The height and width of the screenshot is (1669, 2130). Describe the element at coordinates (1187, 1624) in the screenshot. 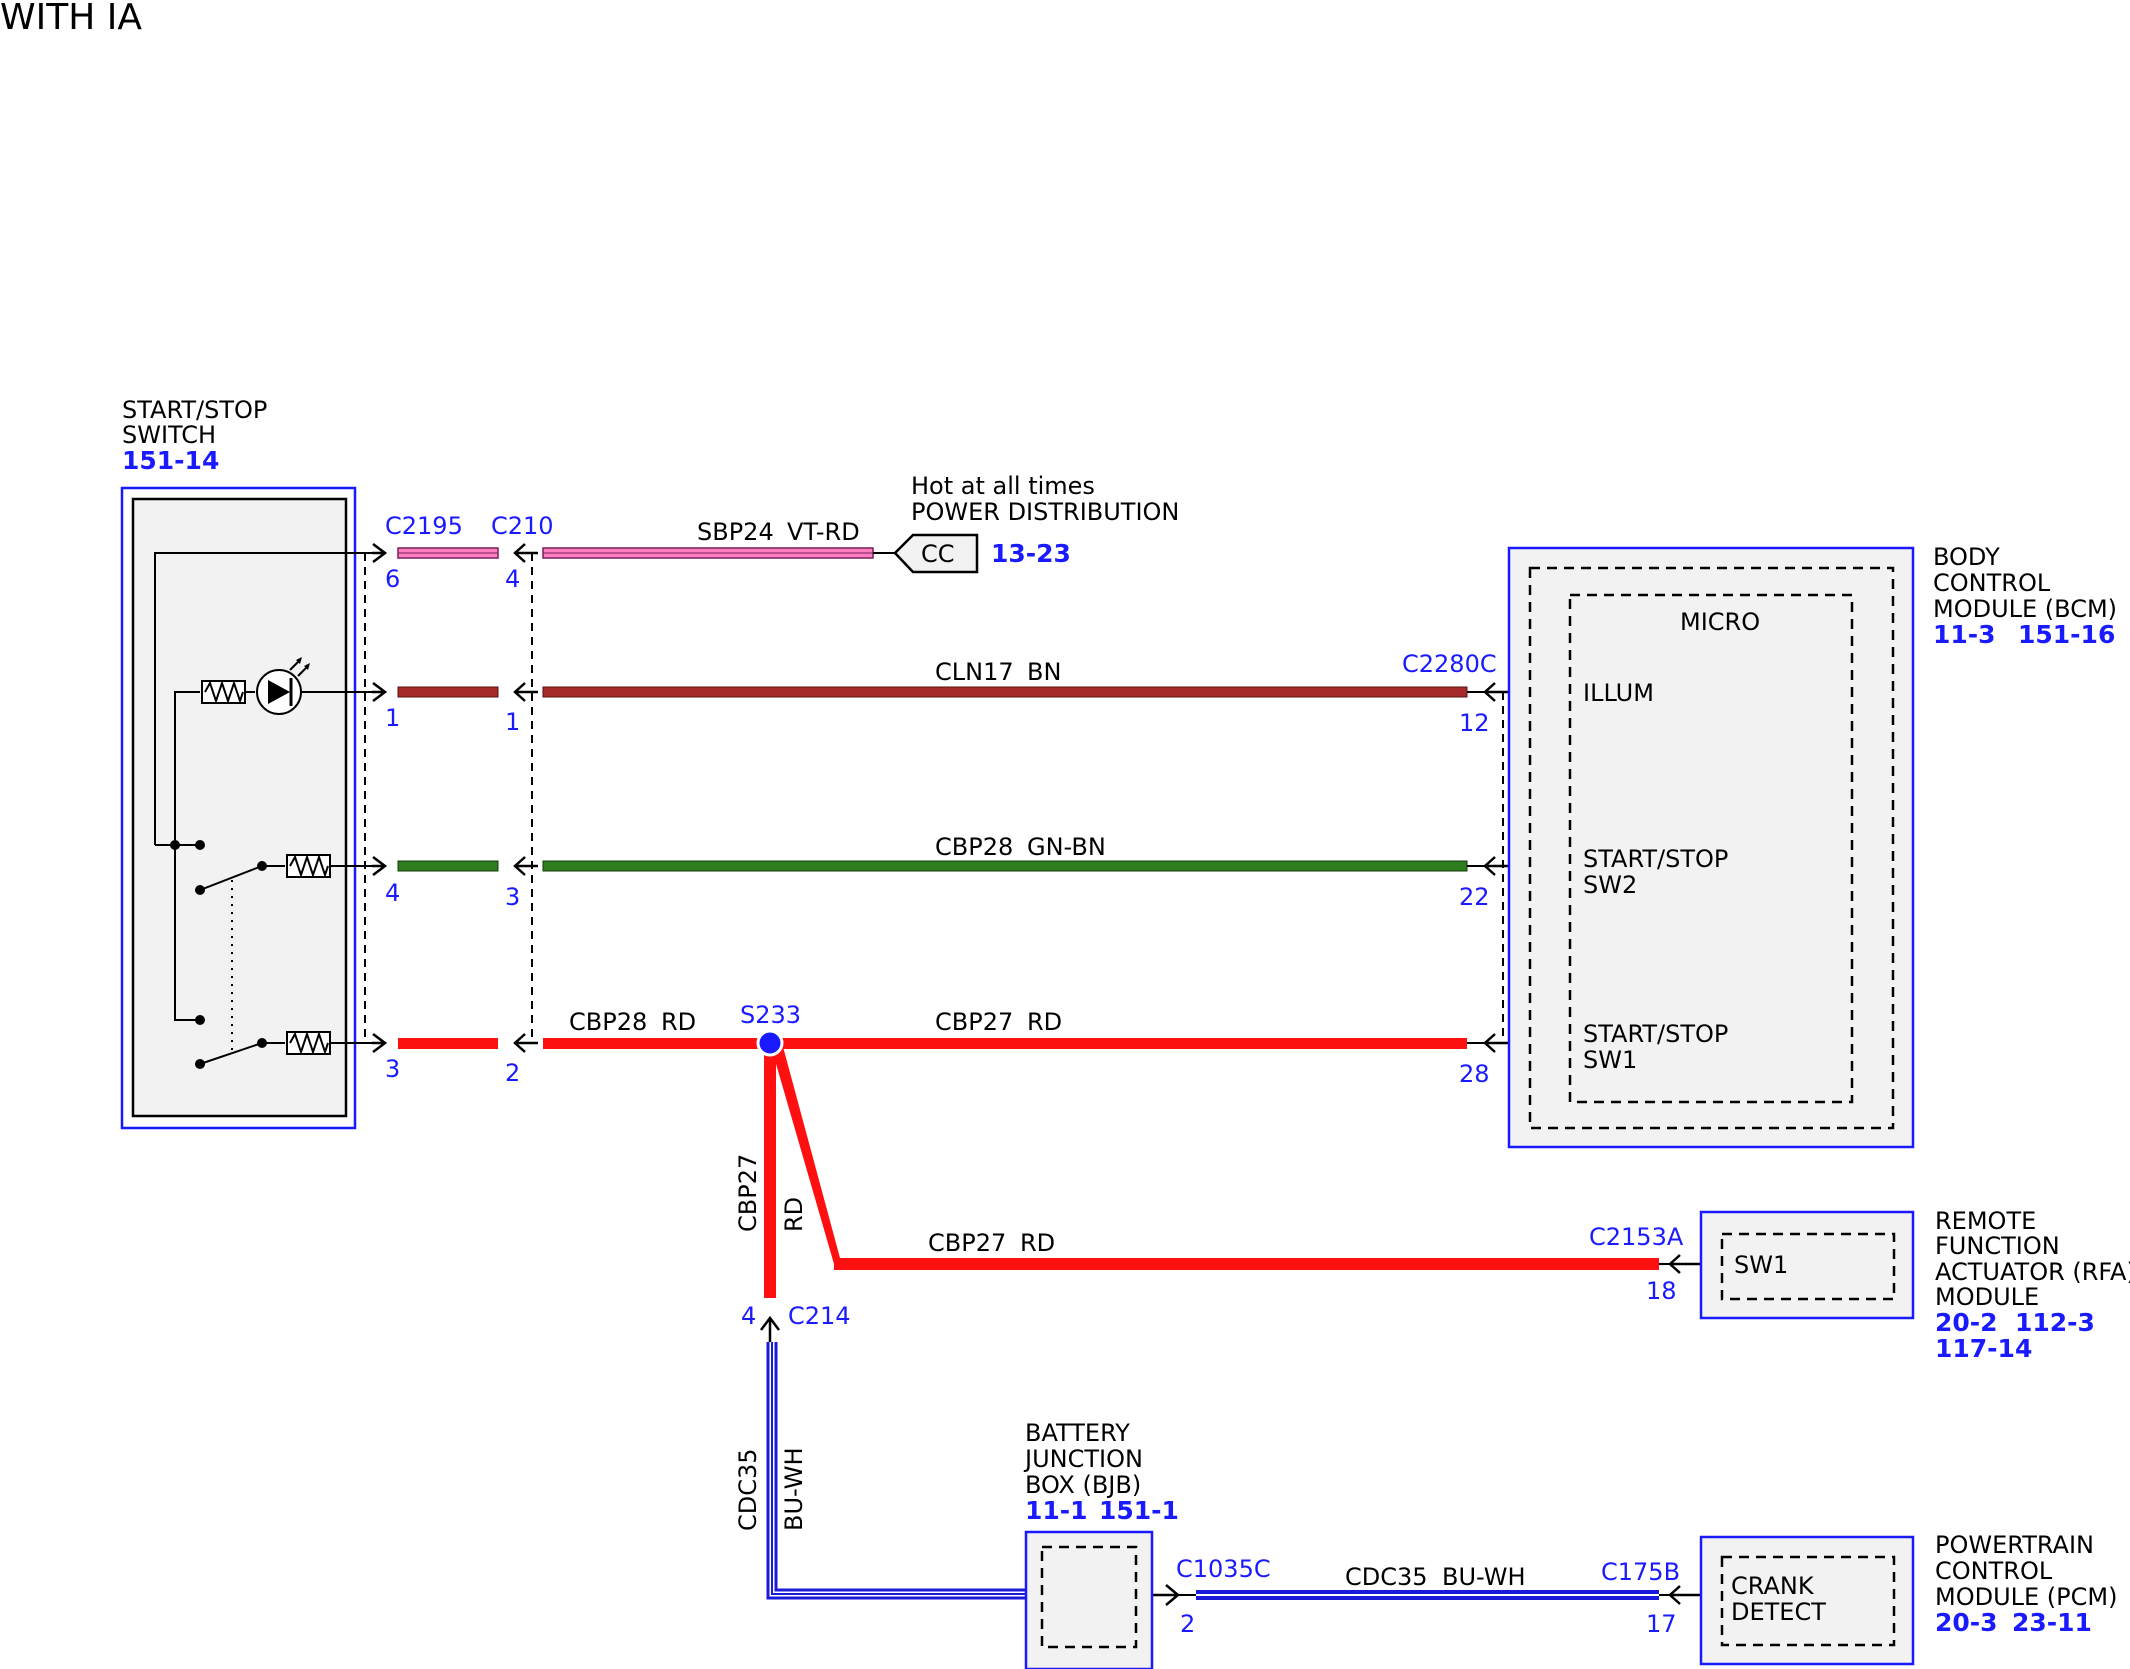

I see `pin-c1035c: 2` at that location.